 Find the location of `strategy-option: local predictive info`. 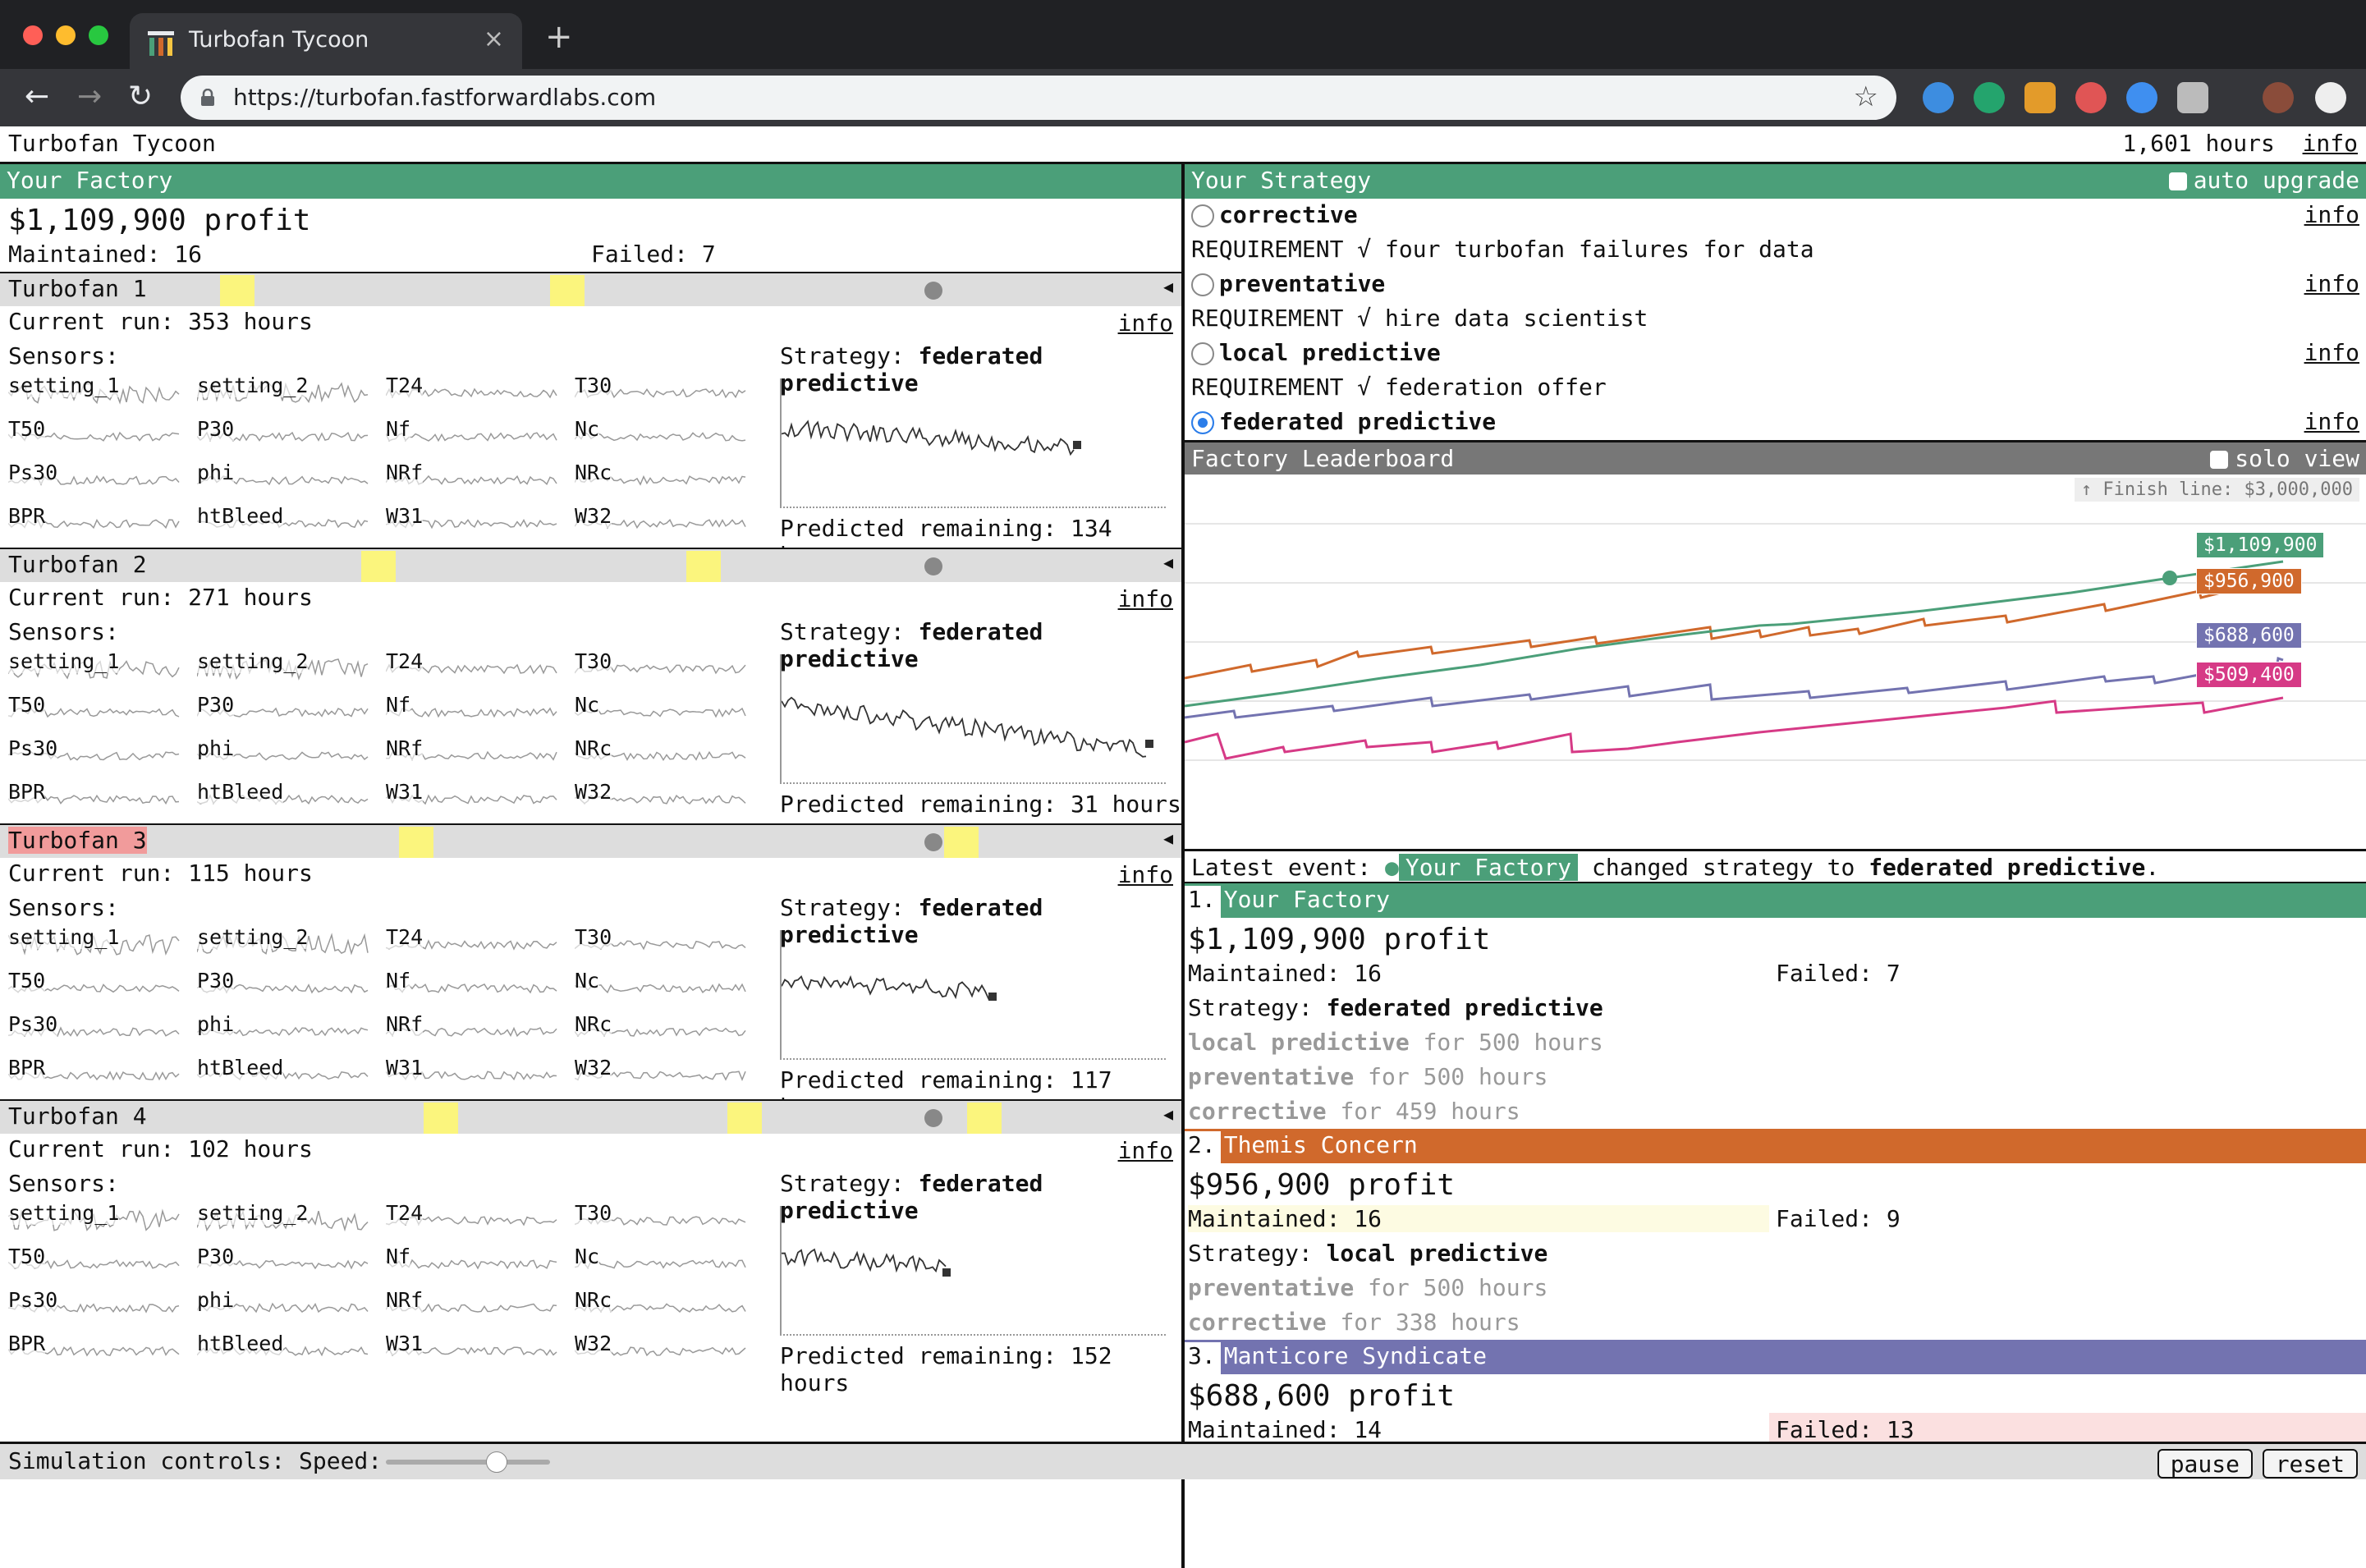

strategy-option: local predictive info is located at coordinates (1775, 354).